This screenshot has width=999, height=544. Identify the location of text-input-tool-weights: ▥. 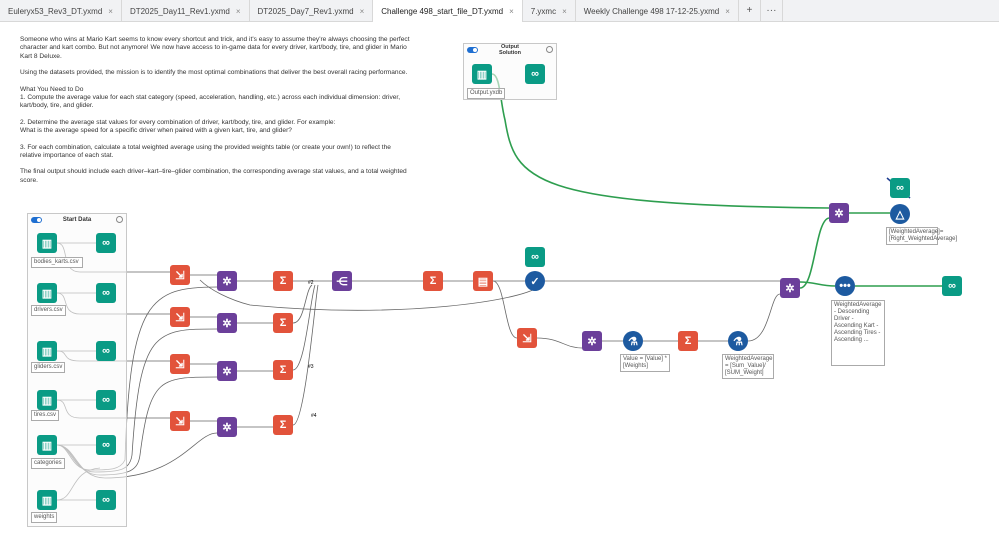
(47, 500).